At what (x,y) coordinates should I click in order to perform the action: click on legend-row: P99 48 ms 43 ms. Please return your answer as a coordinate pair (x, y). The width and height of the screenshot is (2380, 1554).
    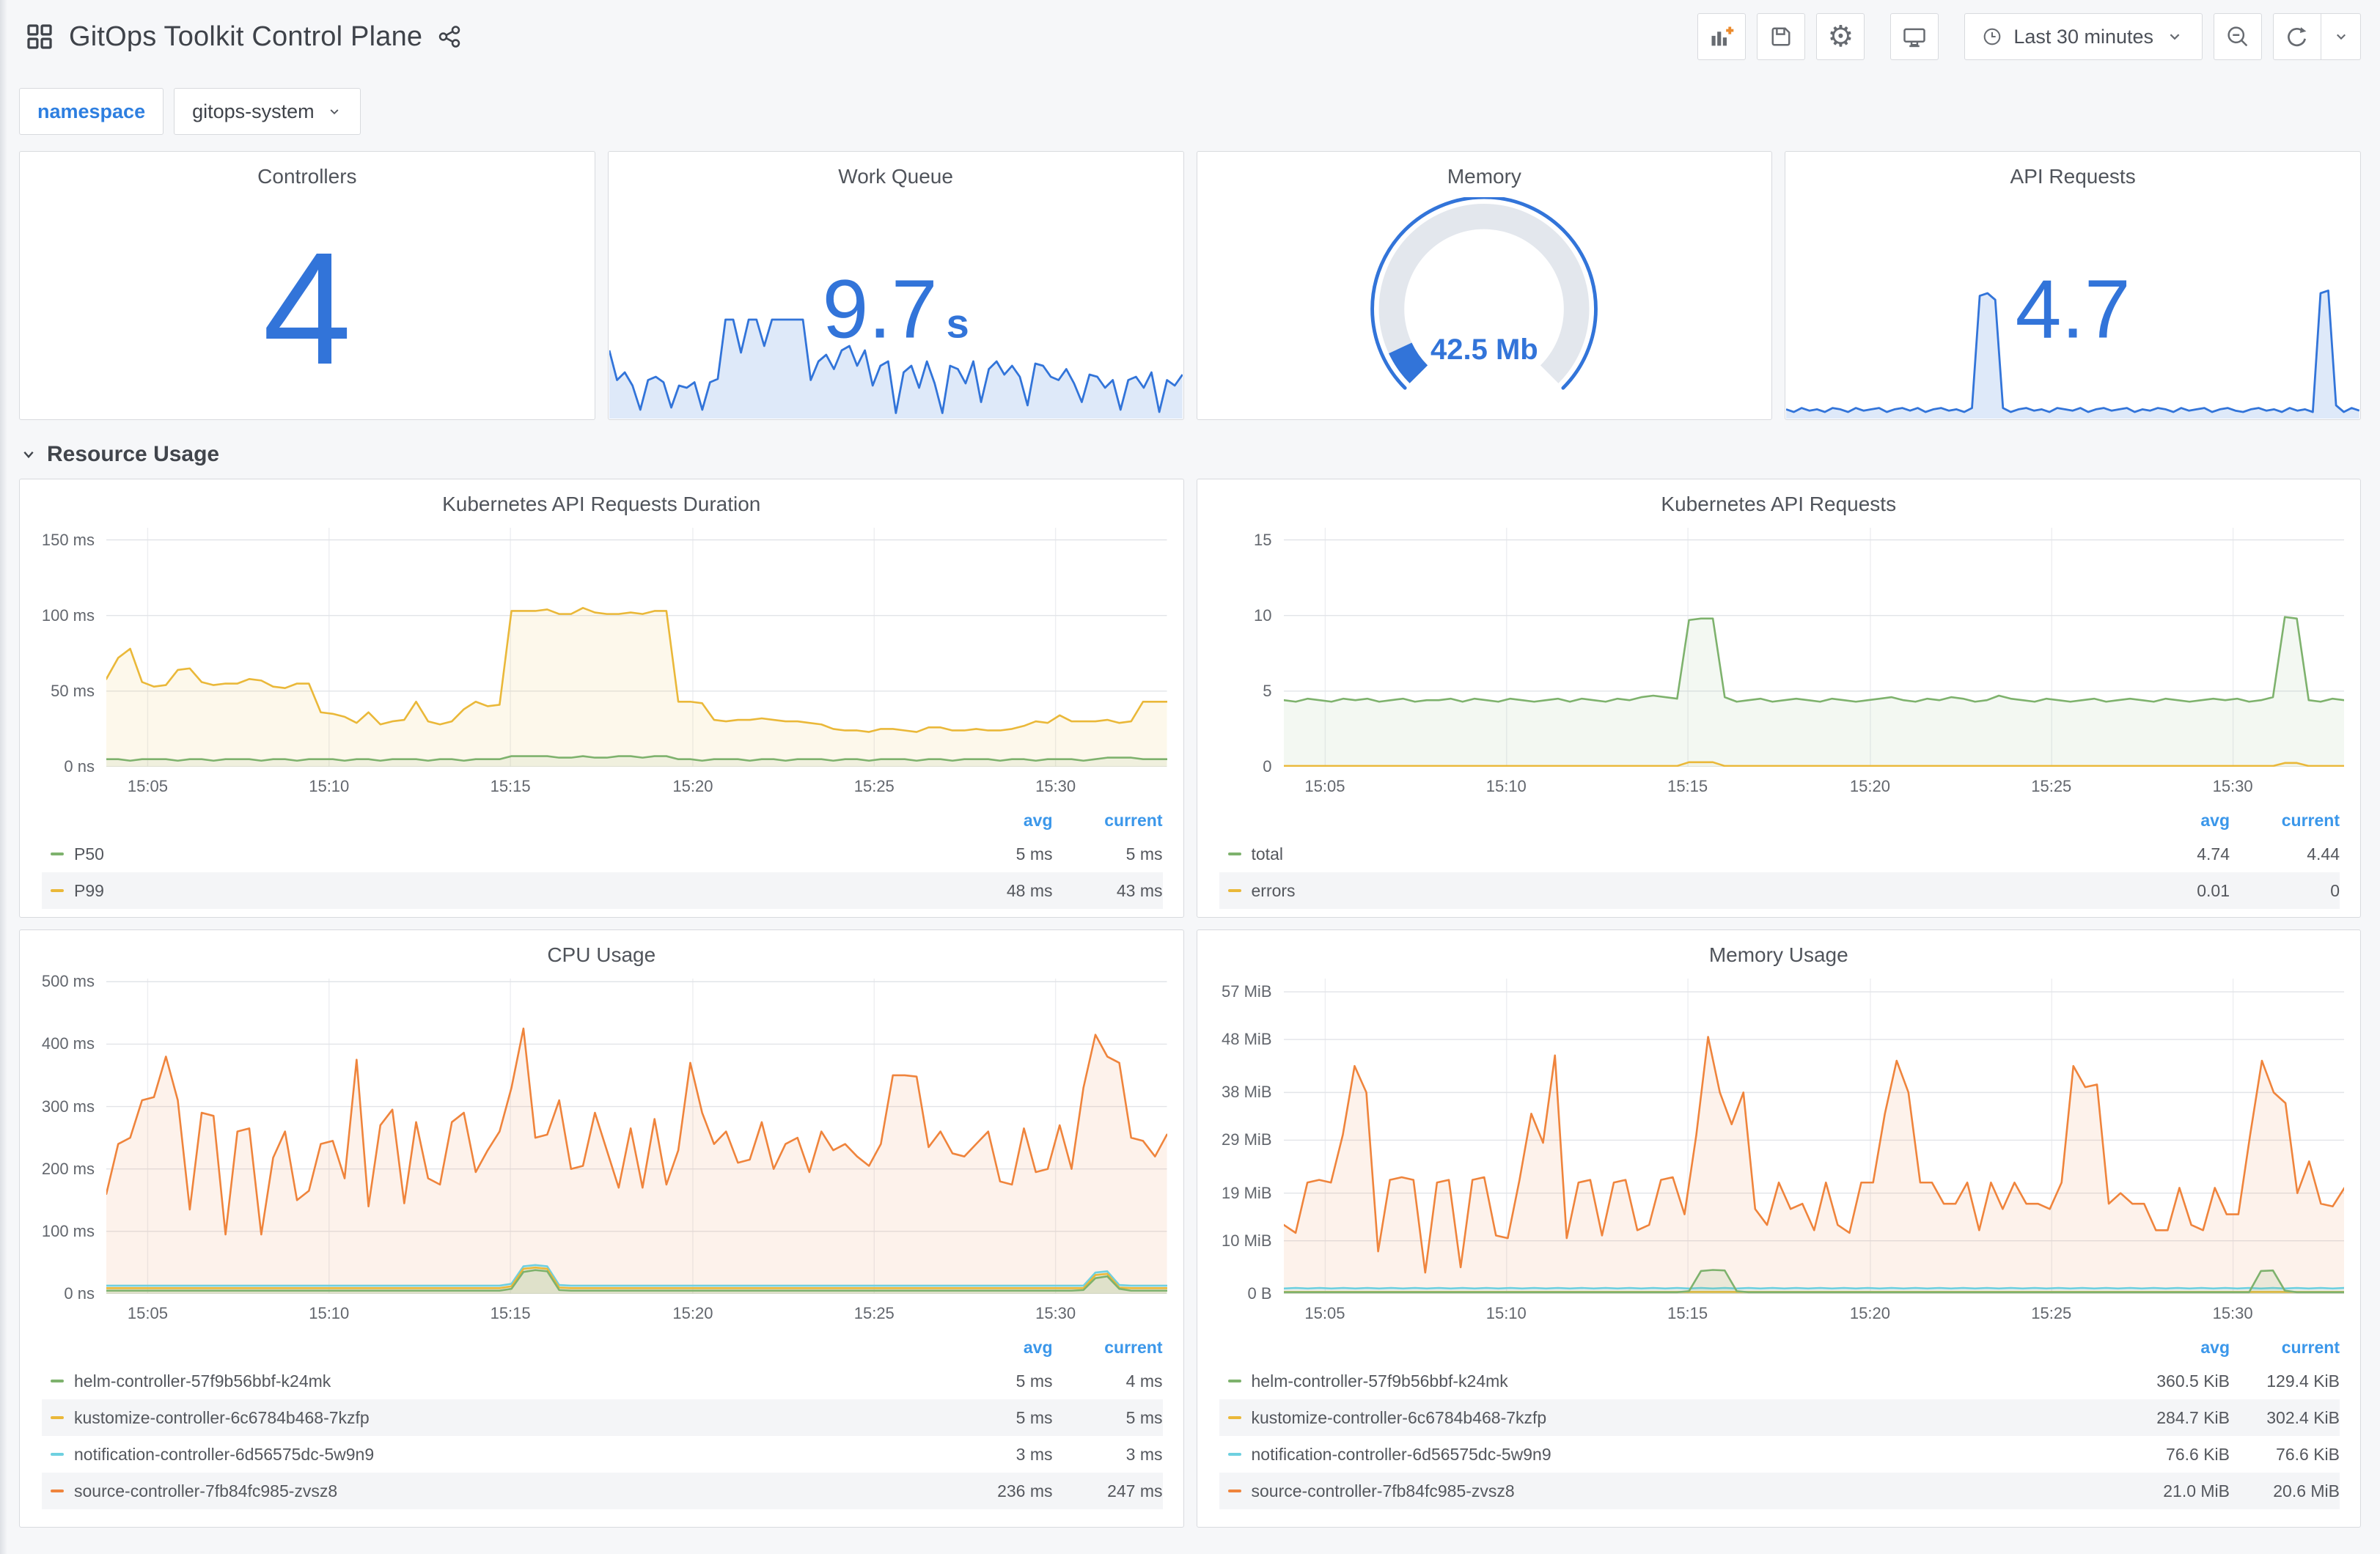
    Looking at the image, I should click on (603, 890).